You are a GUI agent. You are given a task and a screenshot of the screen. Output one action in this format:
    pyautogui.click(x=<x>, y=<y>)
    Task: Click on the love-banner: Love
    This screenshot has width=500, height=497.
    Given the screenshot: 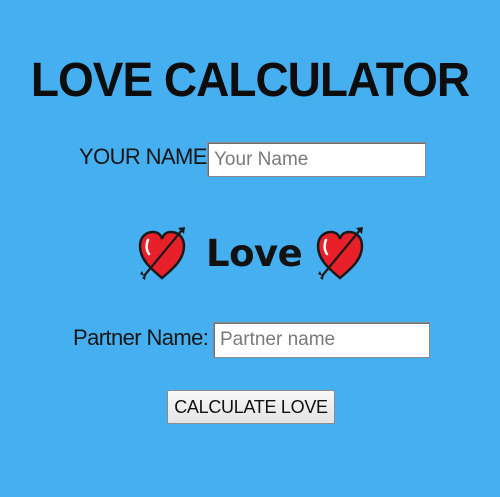 What is the action you would take?
    pyautogui.click(x=250, y=256)
    